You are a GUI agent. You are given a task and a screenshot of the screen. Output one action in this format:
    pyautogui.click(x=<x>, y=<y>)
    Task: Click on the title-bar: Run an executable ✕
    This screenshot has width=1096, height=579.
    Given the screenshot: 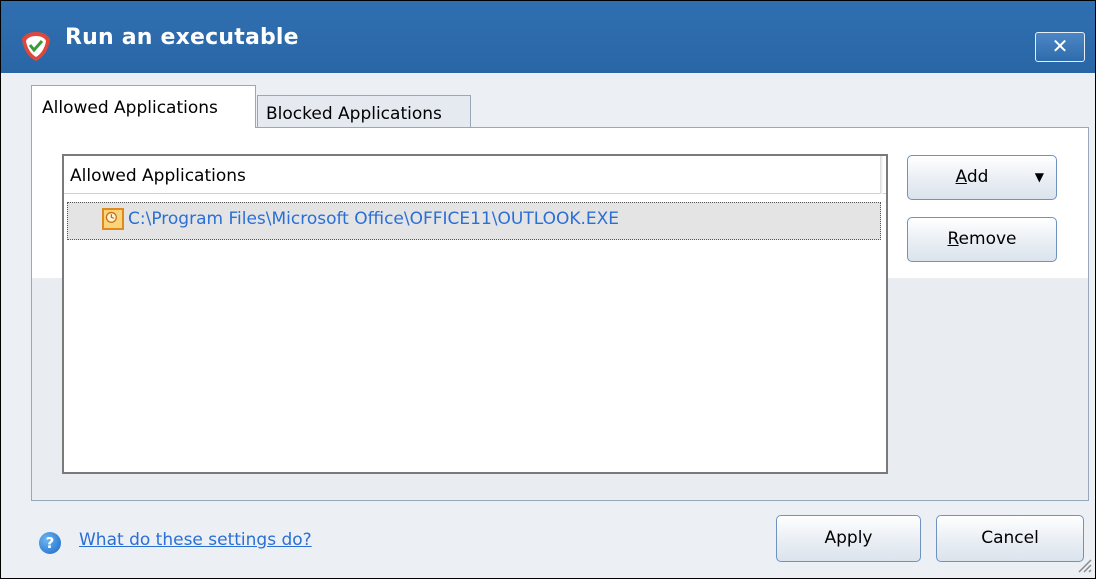 What is the action you would take?
    pyautogui.click(x=548, y=37)
    